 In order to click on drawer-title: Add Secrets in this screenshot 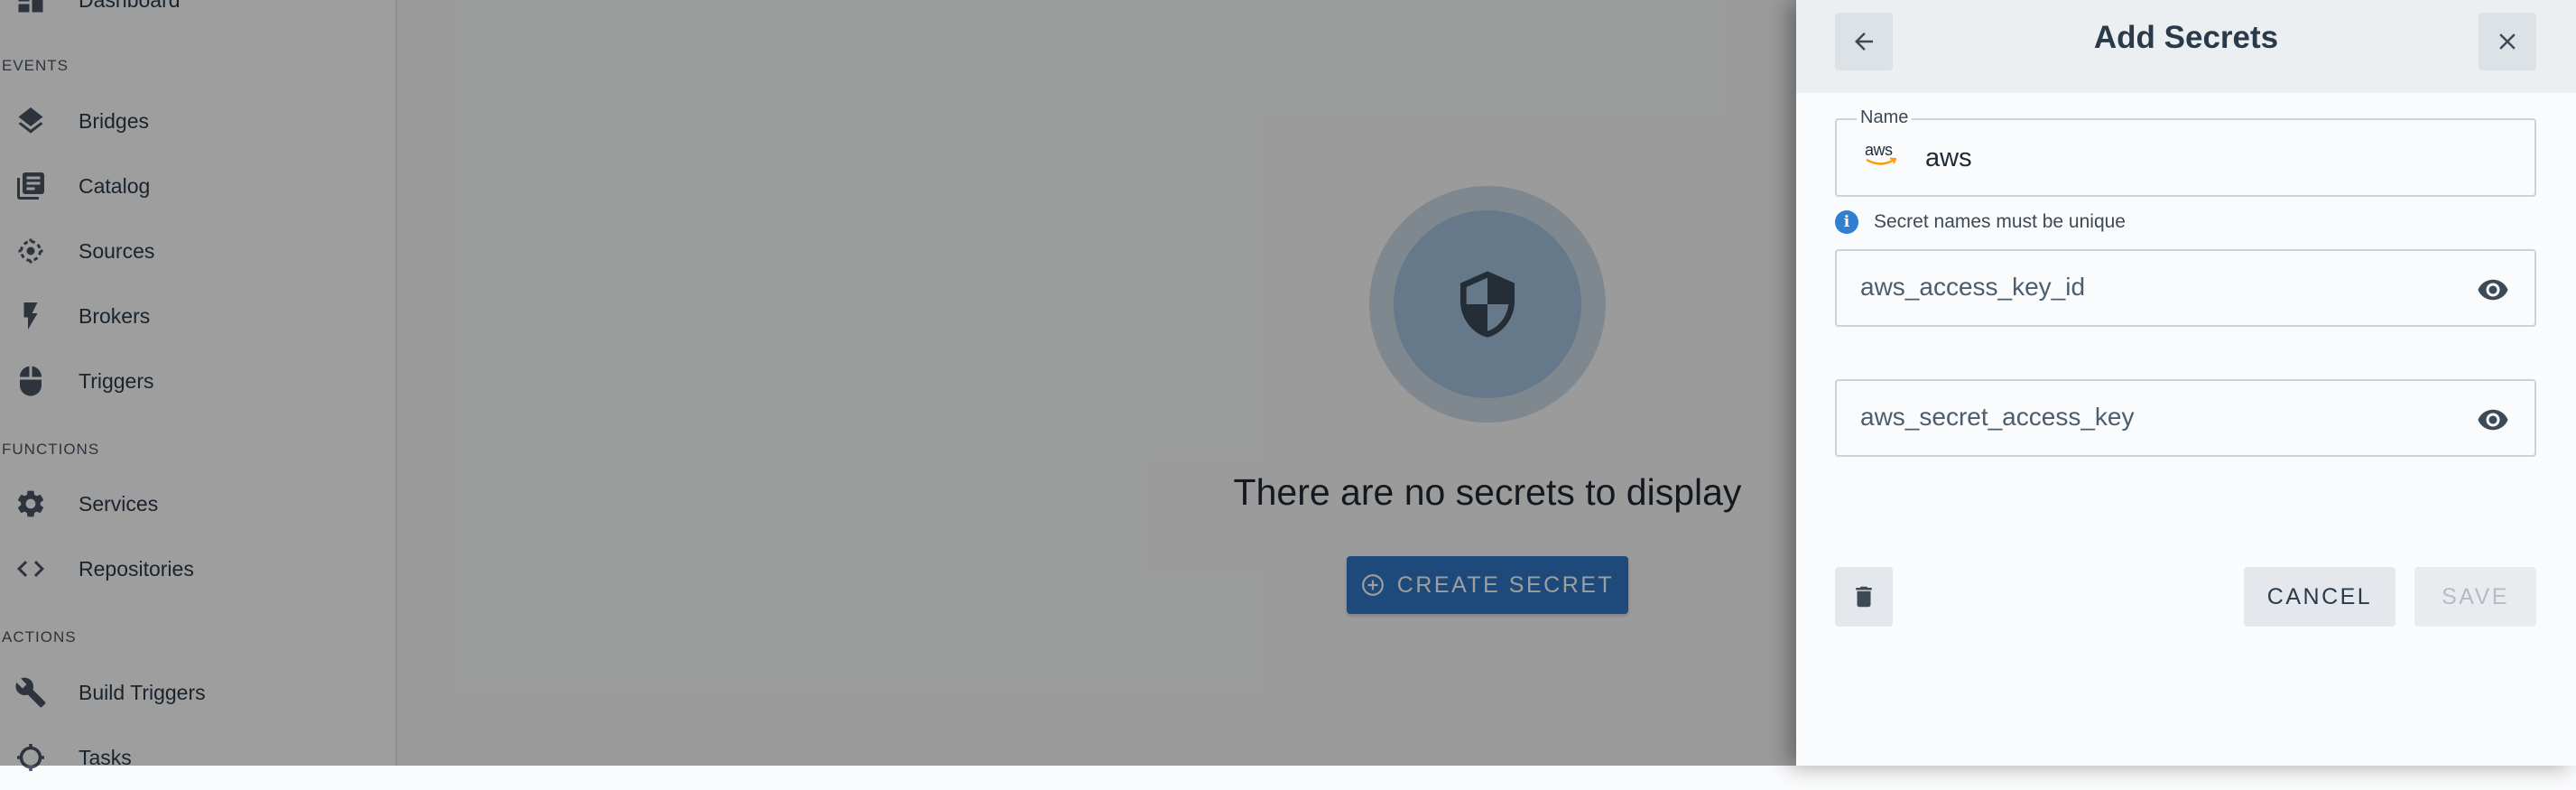, I will do `click(2186, 37)`.